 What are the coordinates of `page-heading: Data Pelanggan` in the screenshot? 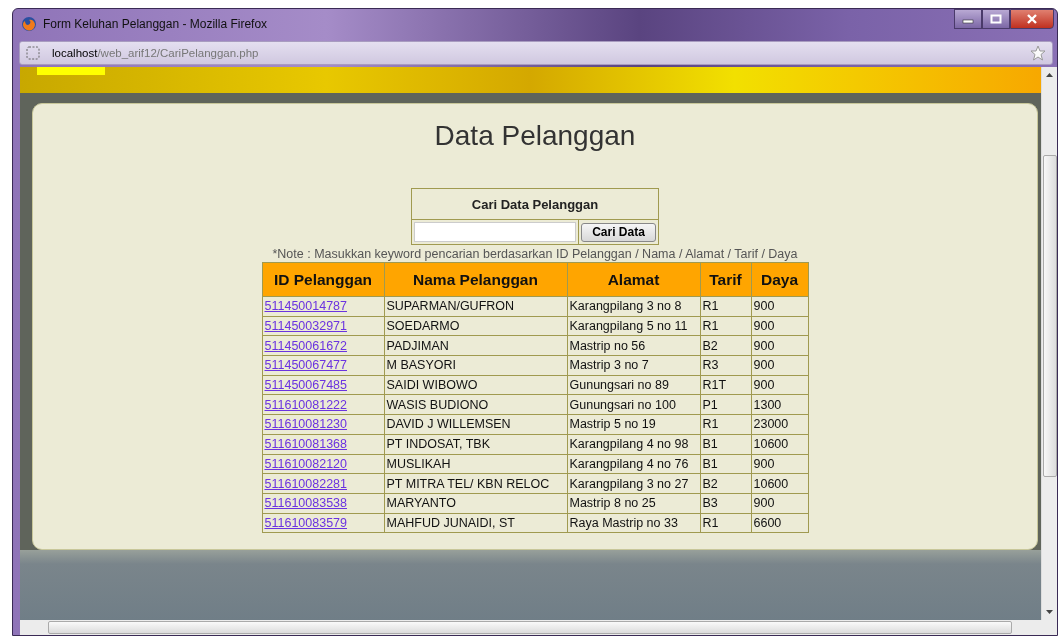 It's located at (535, 136).